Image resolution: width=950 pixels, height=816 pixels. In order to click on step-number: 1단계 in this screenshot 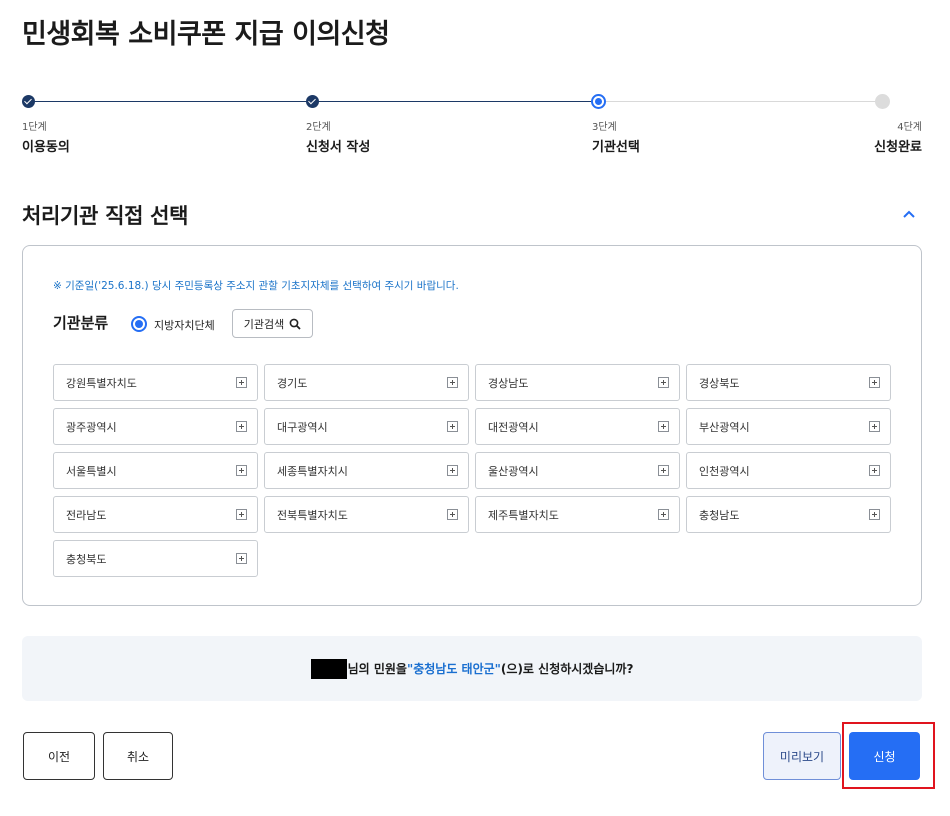, I will do `click(34, 127)`.